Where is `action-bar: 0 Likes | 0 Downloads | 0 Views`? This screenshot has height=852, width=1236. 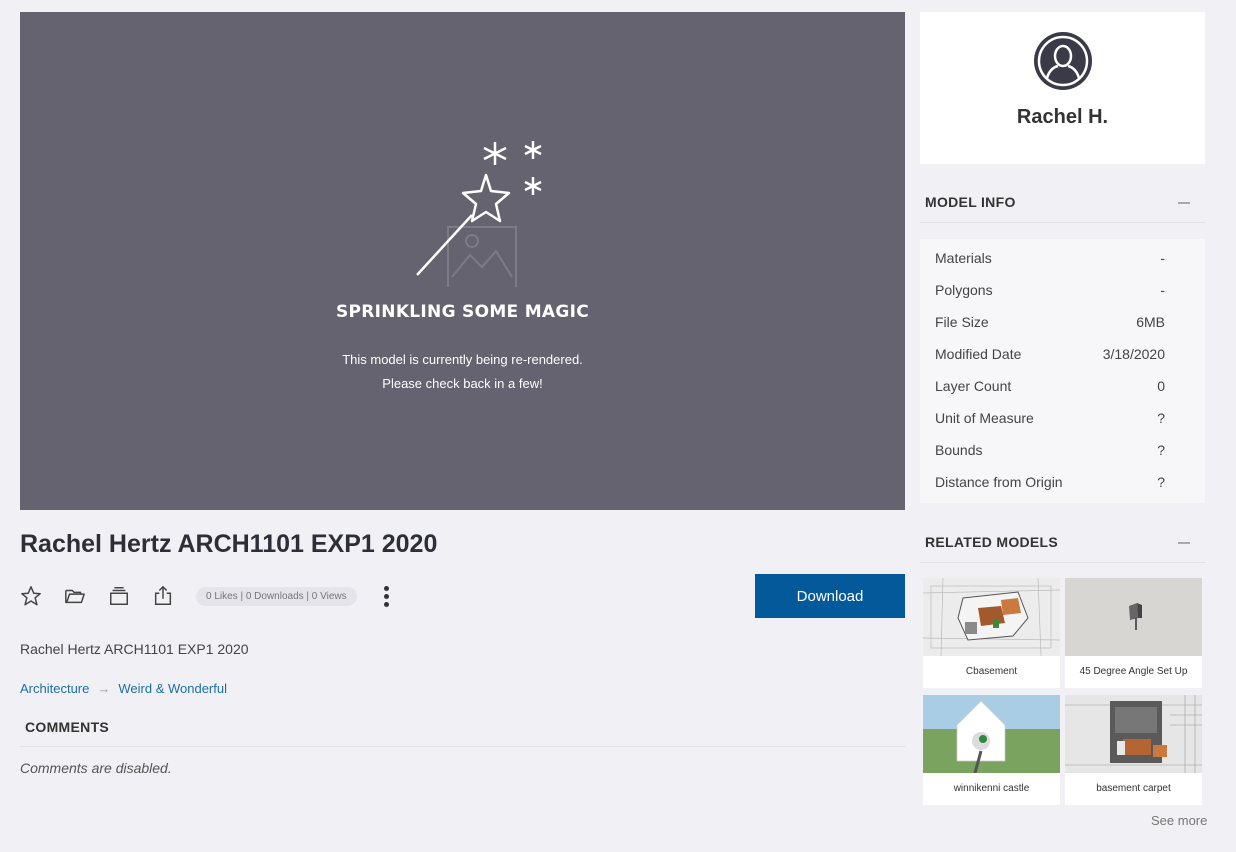 action-bar: 0 Likes | 0 Downloads | 0 Views is located at coordinates (208, 596).